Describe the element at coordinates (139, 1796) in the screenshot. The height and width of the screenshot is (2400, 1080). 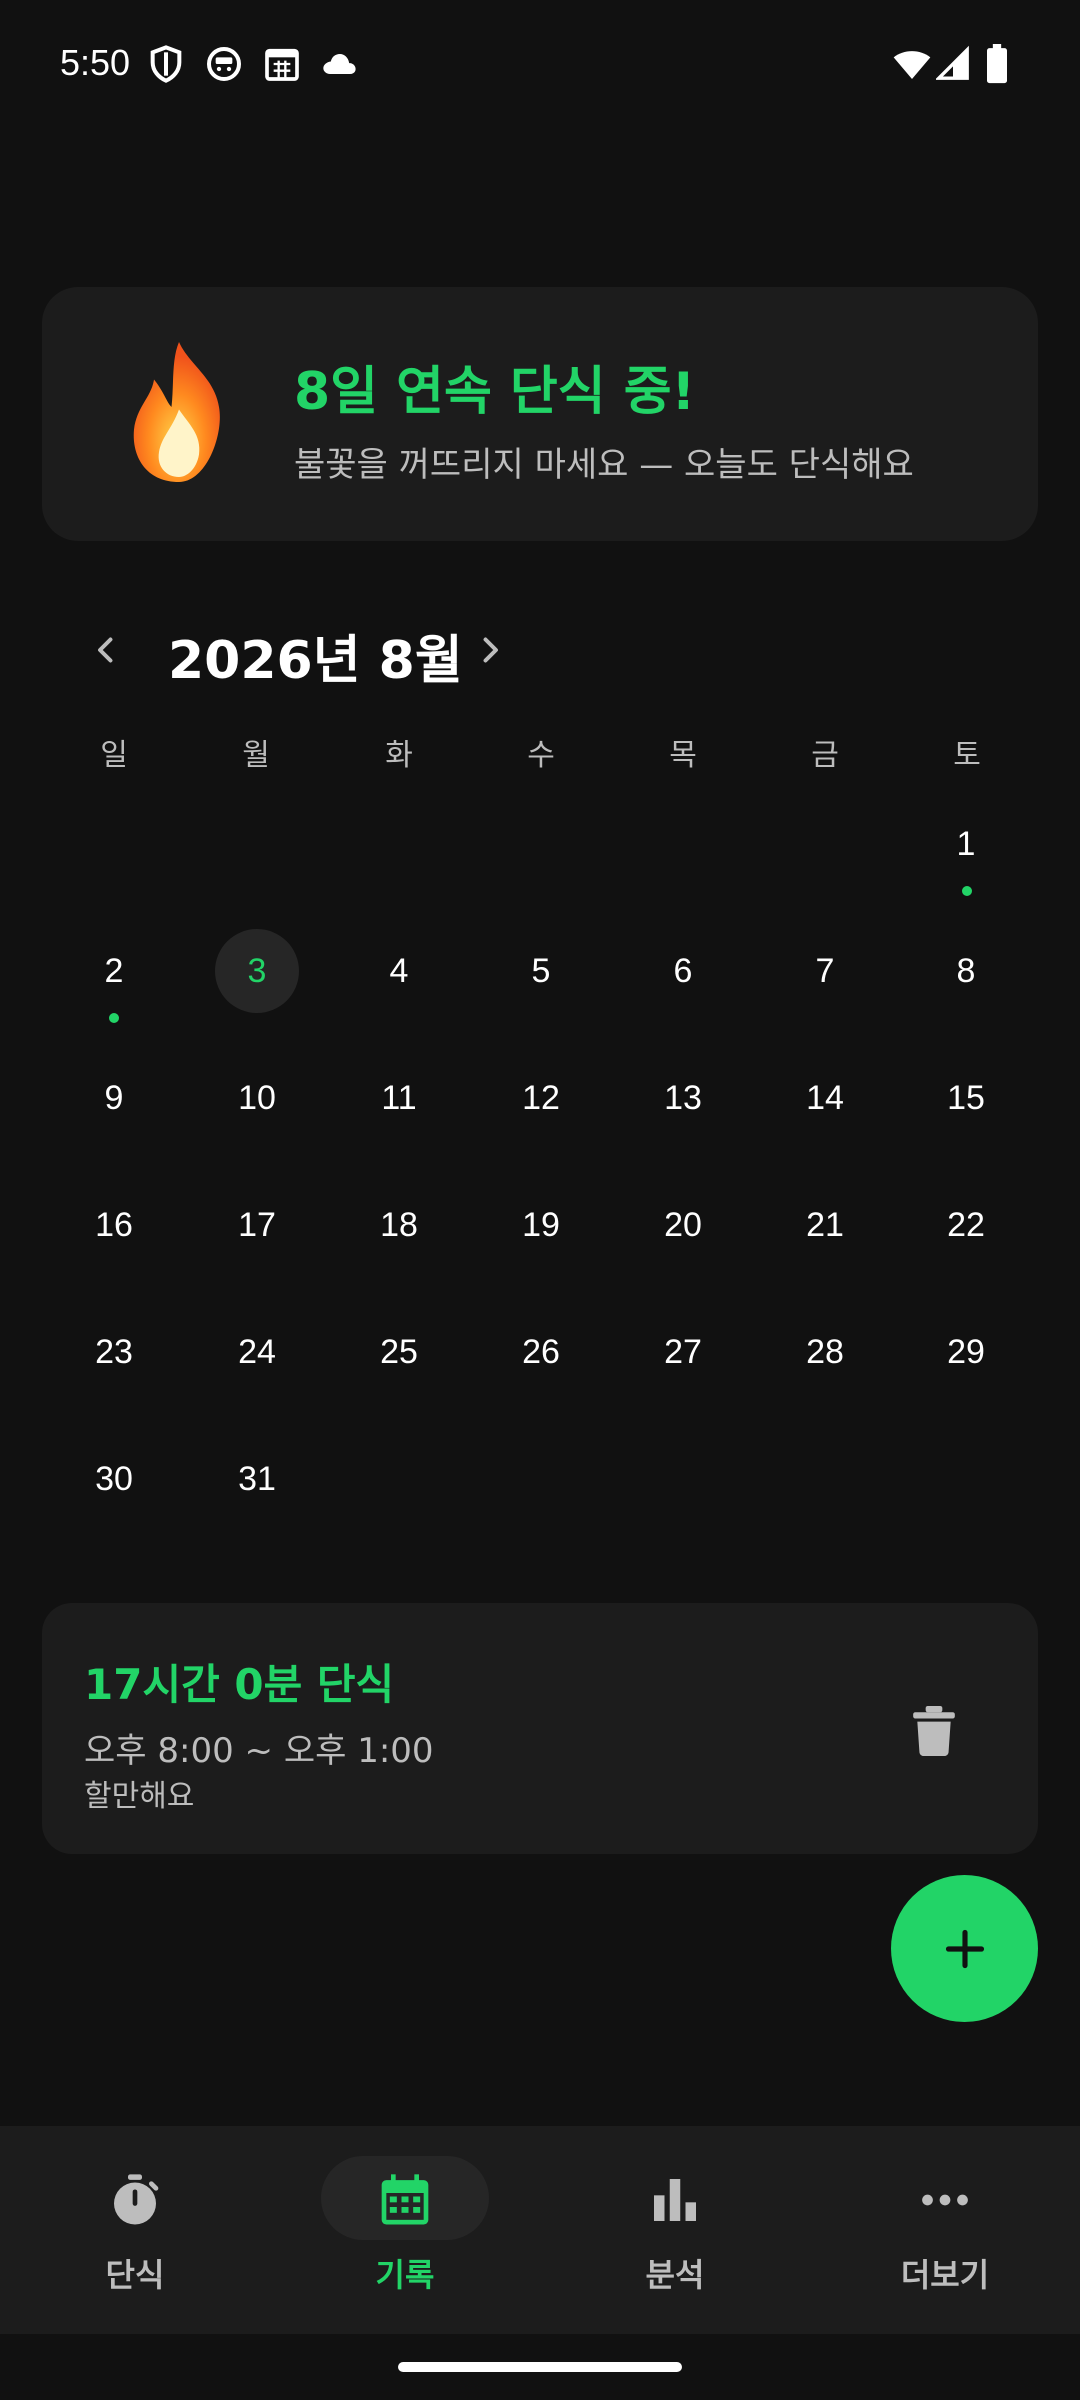
I see `record-note: 할만해요` at that location.